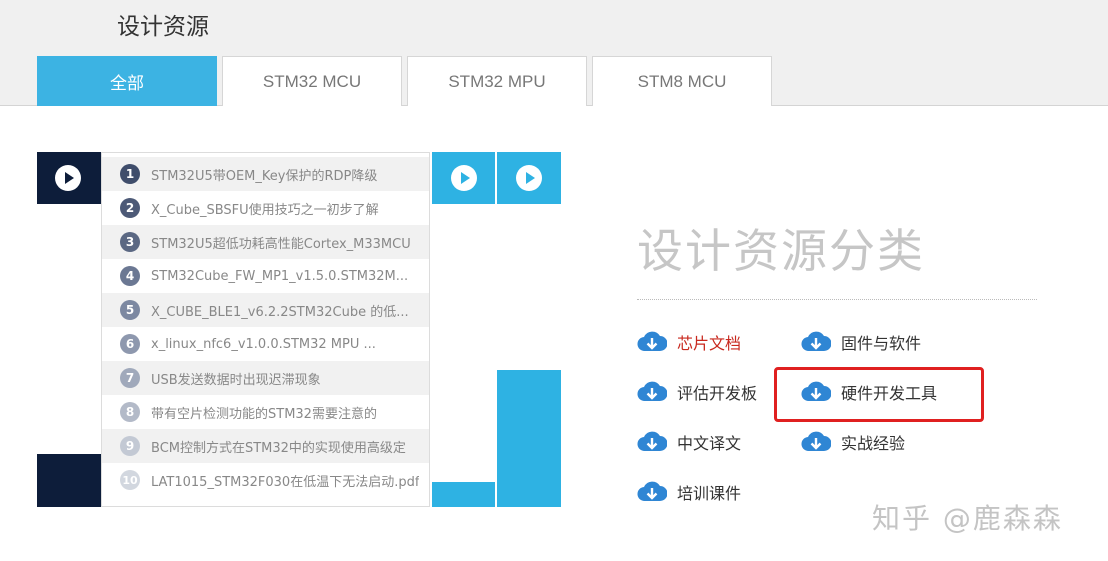 The width and height of the screenshot is (1108, 561). What do you see at coordinates (69, 480) in the screenshot?
I see `decor-block-dark` at bounding box center [69, 480].